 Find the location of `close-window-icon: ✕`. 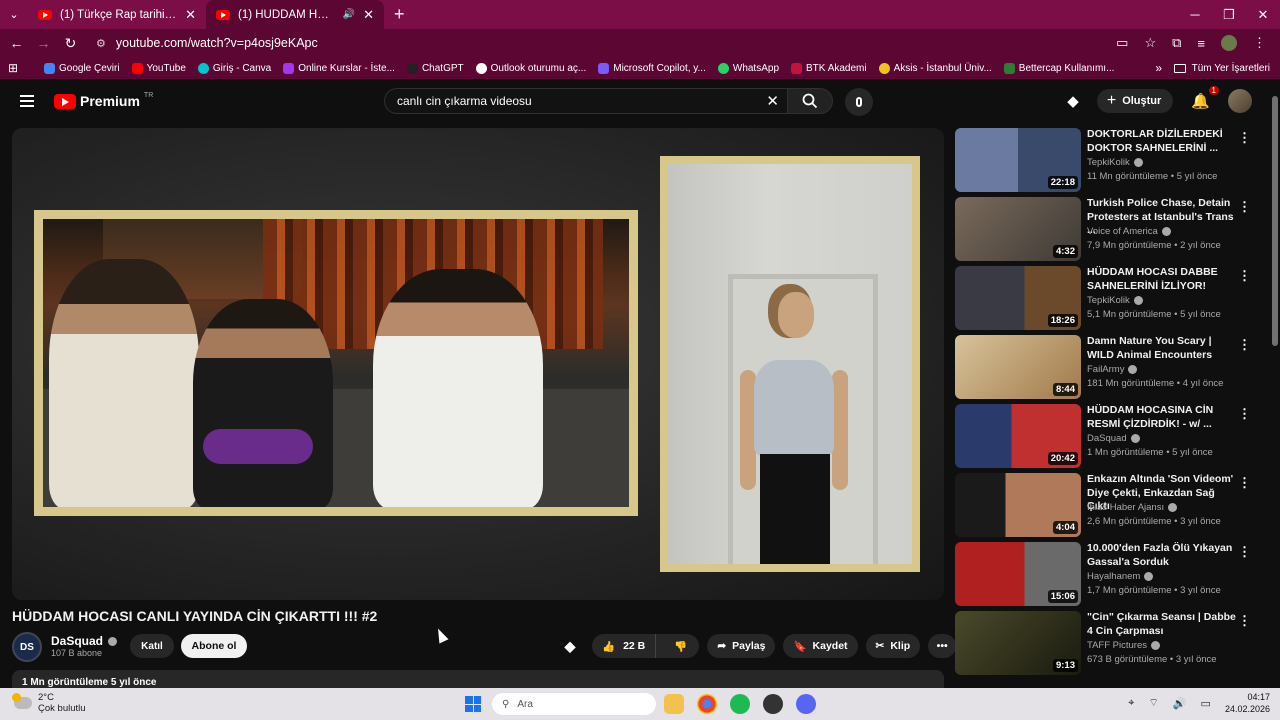

close-window-icon: ✕ is located at coordinates (1263, 14).